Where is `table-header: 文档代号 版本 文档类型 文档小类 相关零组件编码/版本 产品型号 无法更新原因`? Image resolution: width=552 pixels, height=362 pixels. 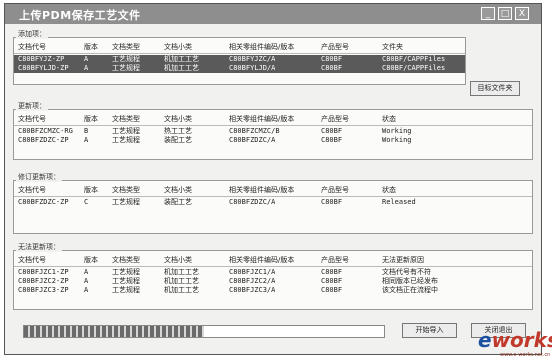 table-header: 文档代号 版本 文档类型 文档小类 相关零组件编码/版本 产品型号 无法更新原因 is located at coordinates (273, 260).